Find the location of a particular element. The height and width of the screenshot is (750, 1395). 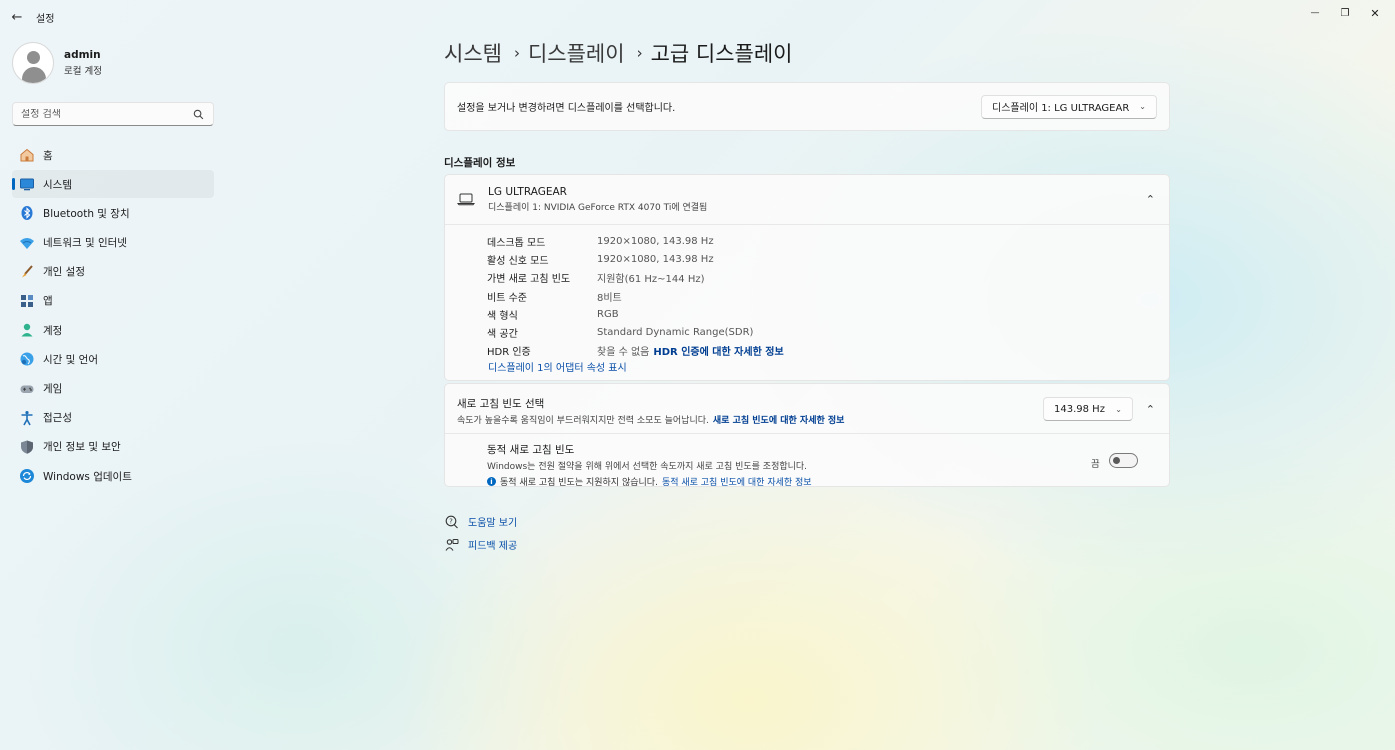

search-input is located at coordinates (101, 114).